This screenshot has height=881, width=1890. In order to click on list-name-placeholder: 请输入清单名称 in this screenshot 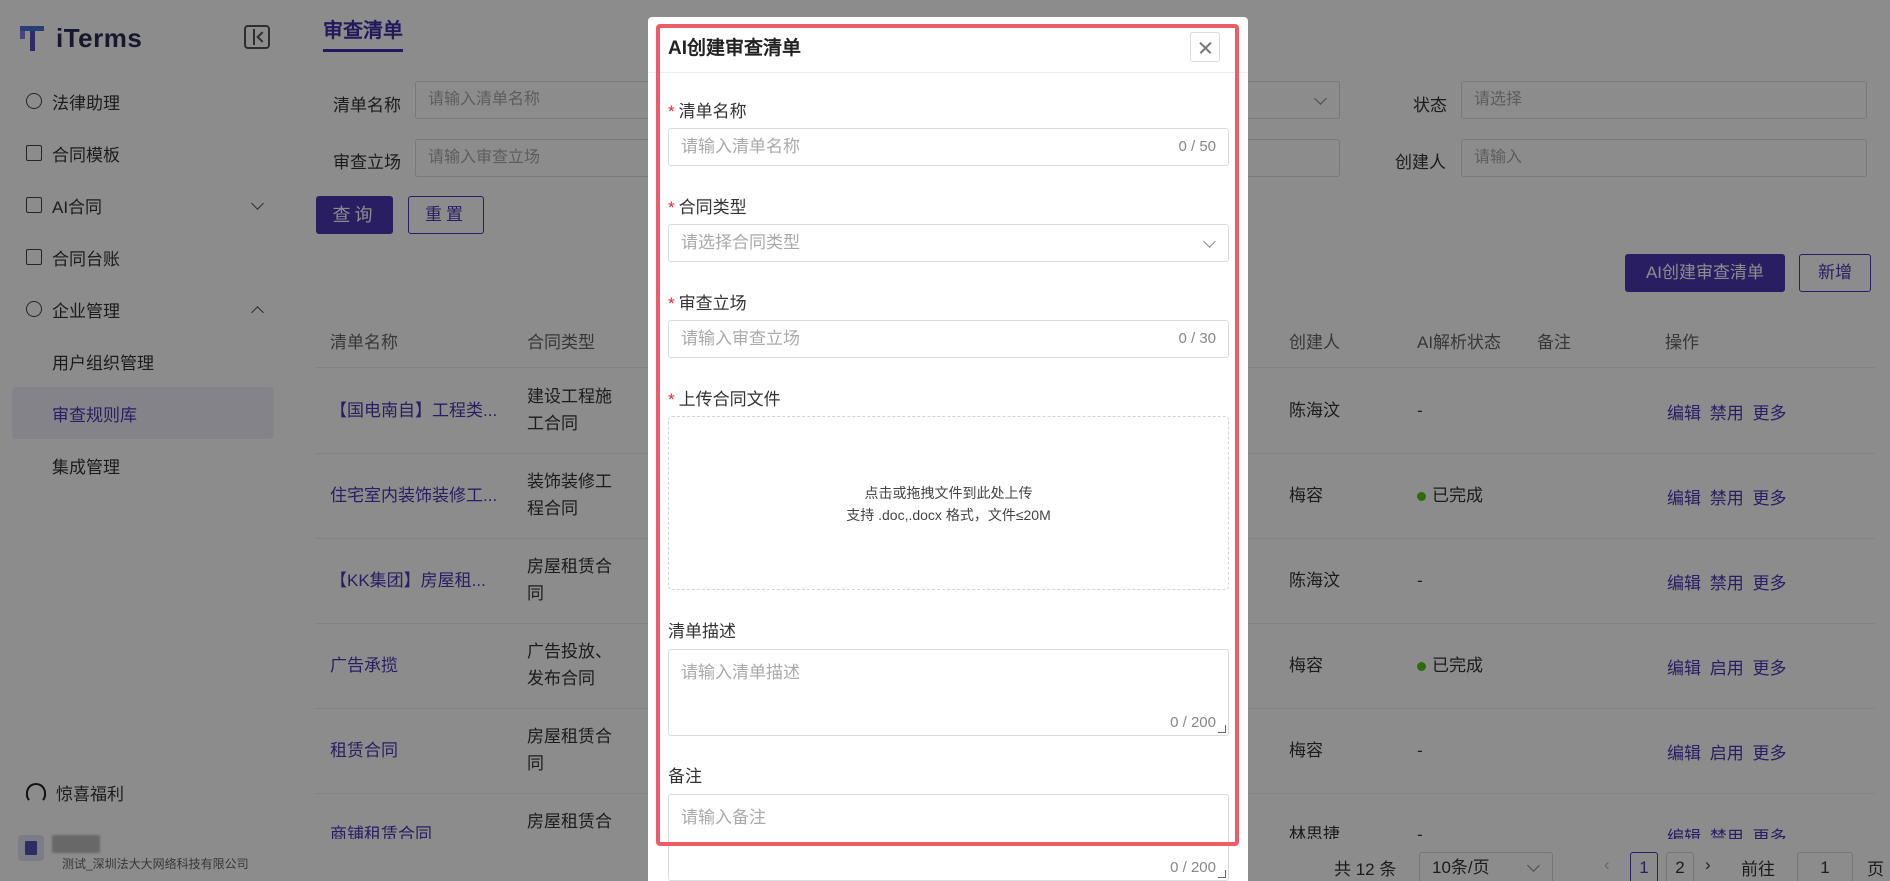, I will do `click(740, 146)`.